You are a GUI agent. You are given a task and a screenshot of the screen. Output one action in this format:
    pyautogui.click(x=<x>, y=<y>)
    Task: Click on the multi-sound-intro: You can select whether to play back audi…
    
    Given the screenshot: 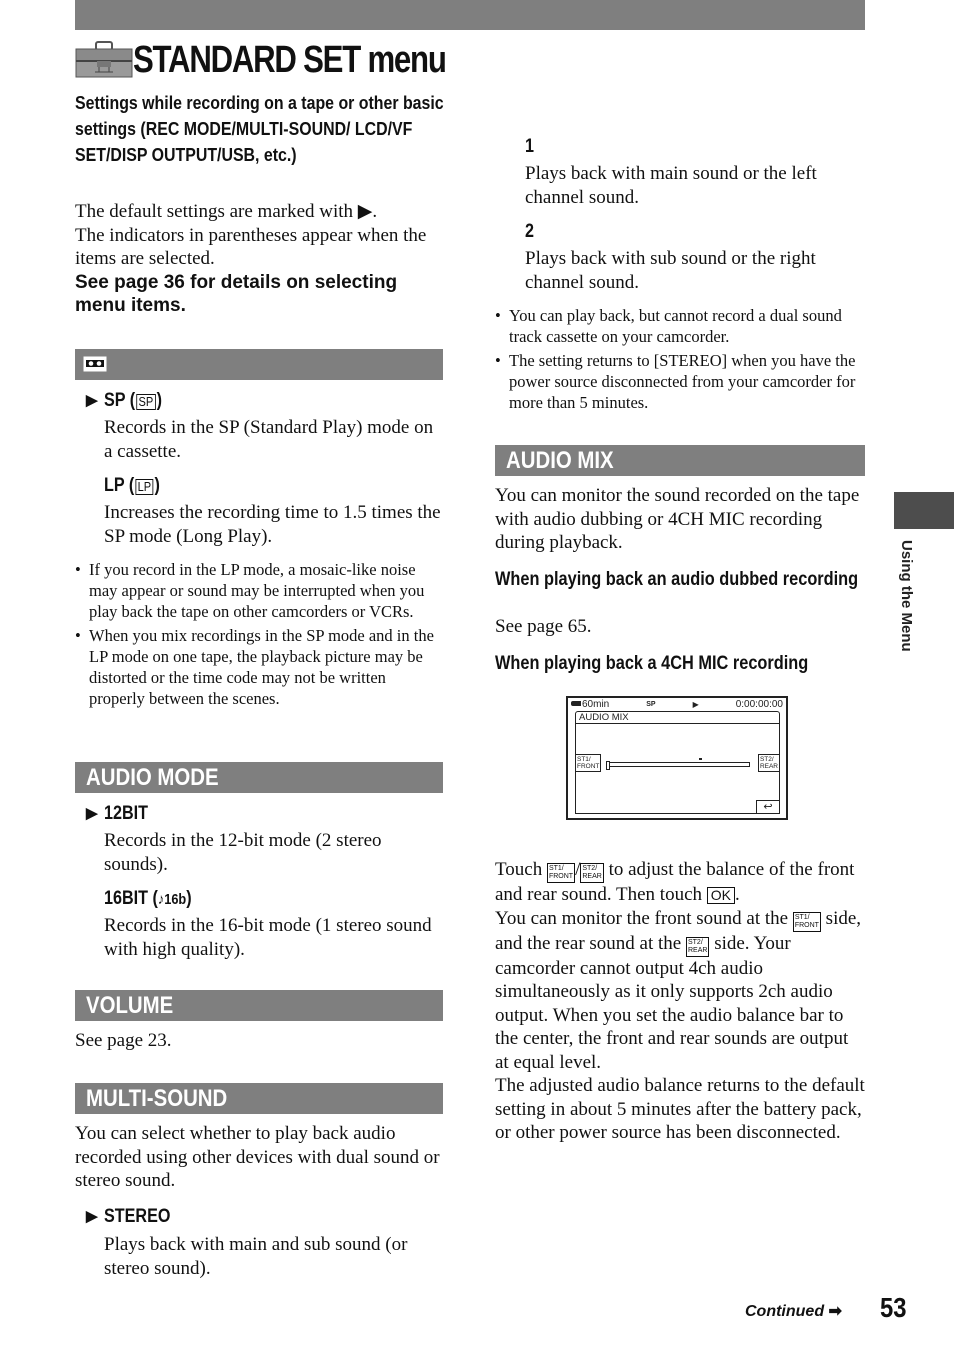 What is the action you would take?
    pyautogui.click(x=257, y=1157)
    